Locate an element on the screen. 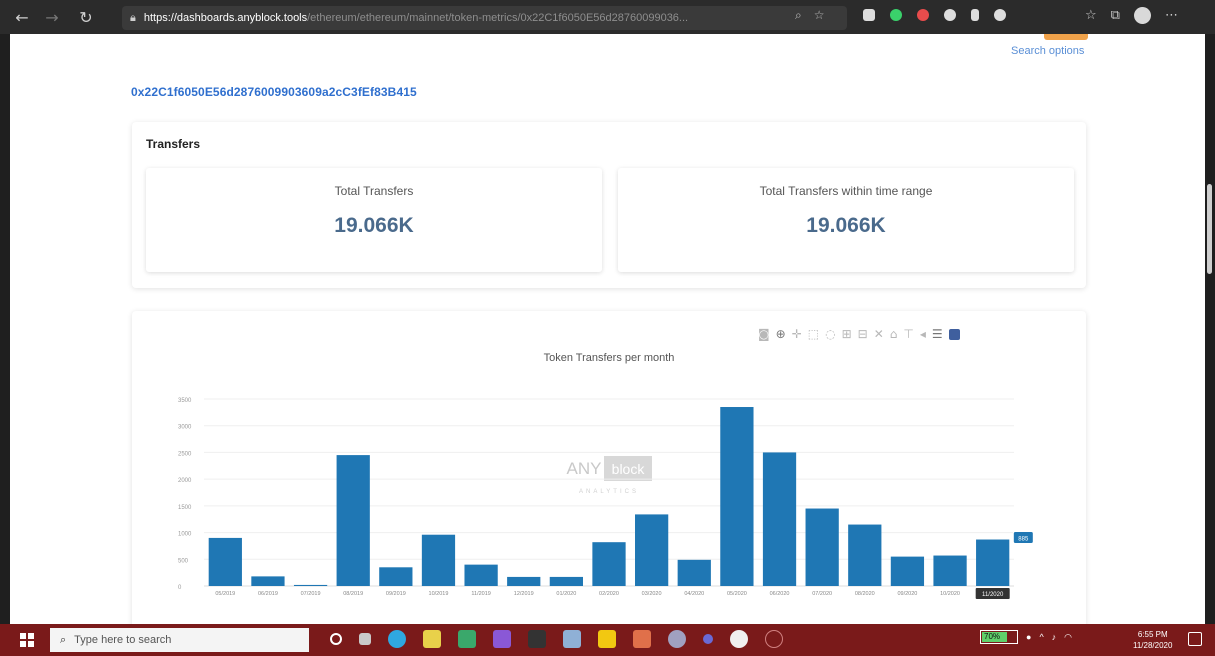 The height and width of the screenshot is (656, 1215). system-tray: 70% ● ^ ♪ ◠ is located at coordinates (1026, 637).